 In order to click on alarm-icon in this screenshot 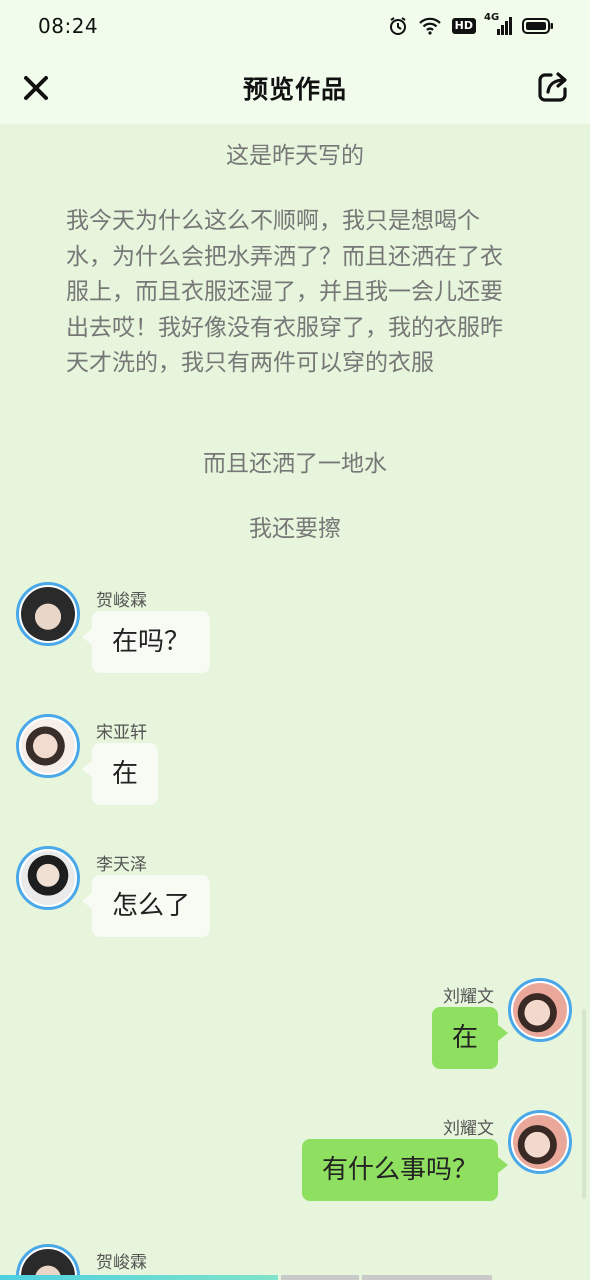, I will do `click(398, 26)`.